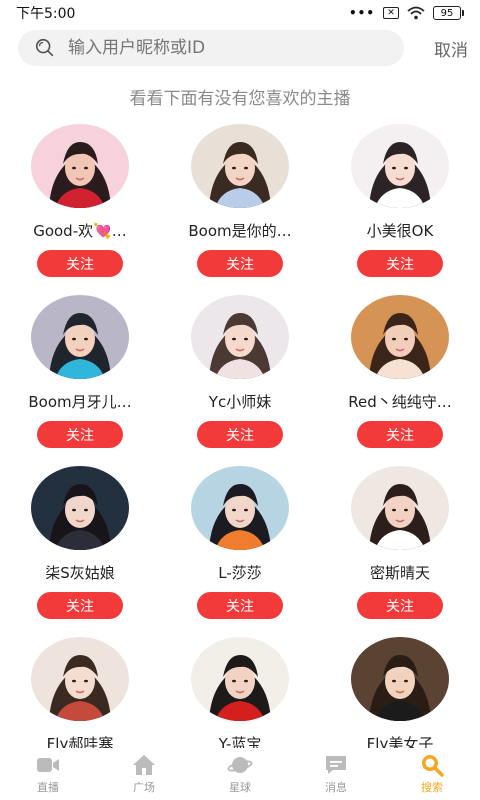 This screenshot has width=480, height=800. I want to click on anchor-card: Yc小师妹关注, so click(240, 380).